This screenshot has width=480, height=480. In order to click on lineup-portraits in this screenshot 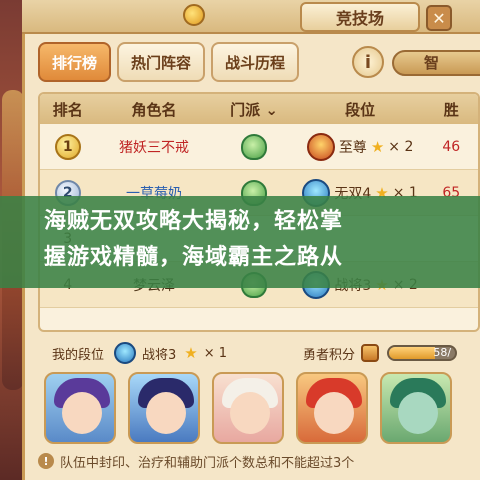, I will do `click(262, 408)`.